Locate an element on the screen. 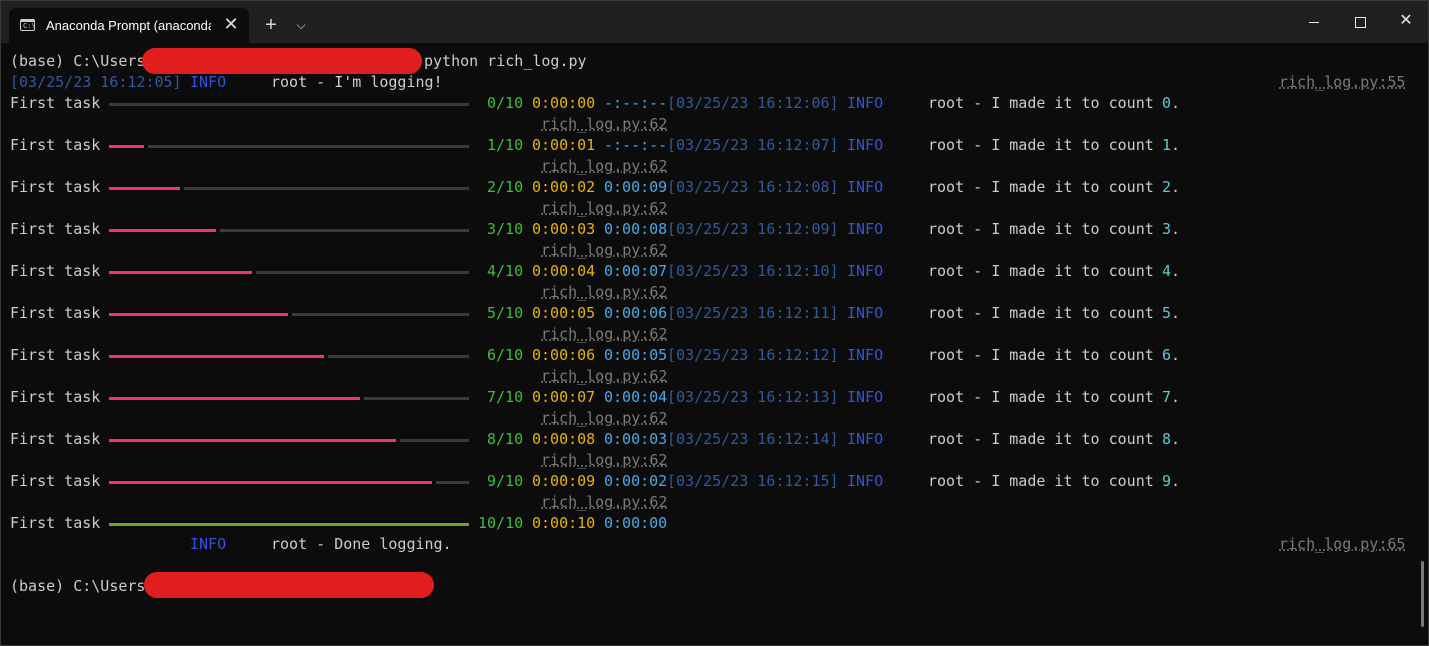  close-window-button: ✕ is located at coordinates (1405, 21).